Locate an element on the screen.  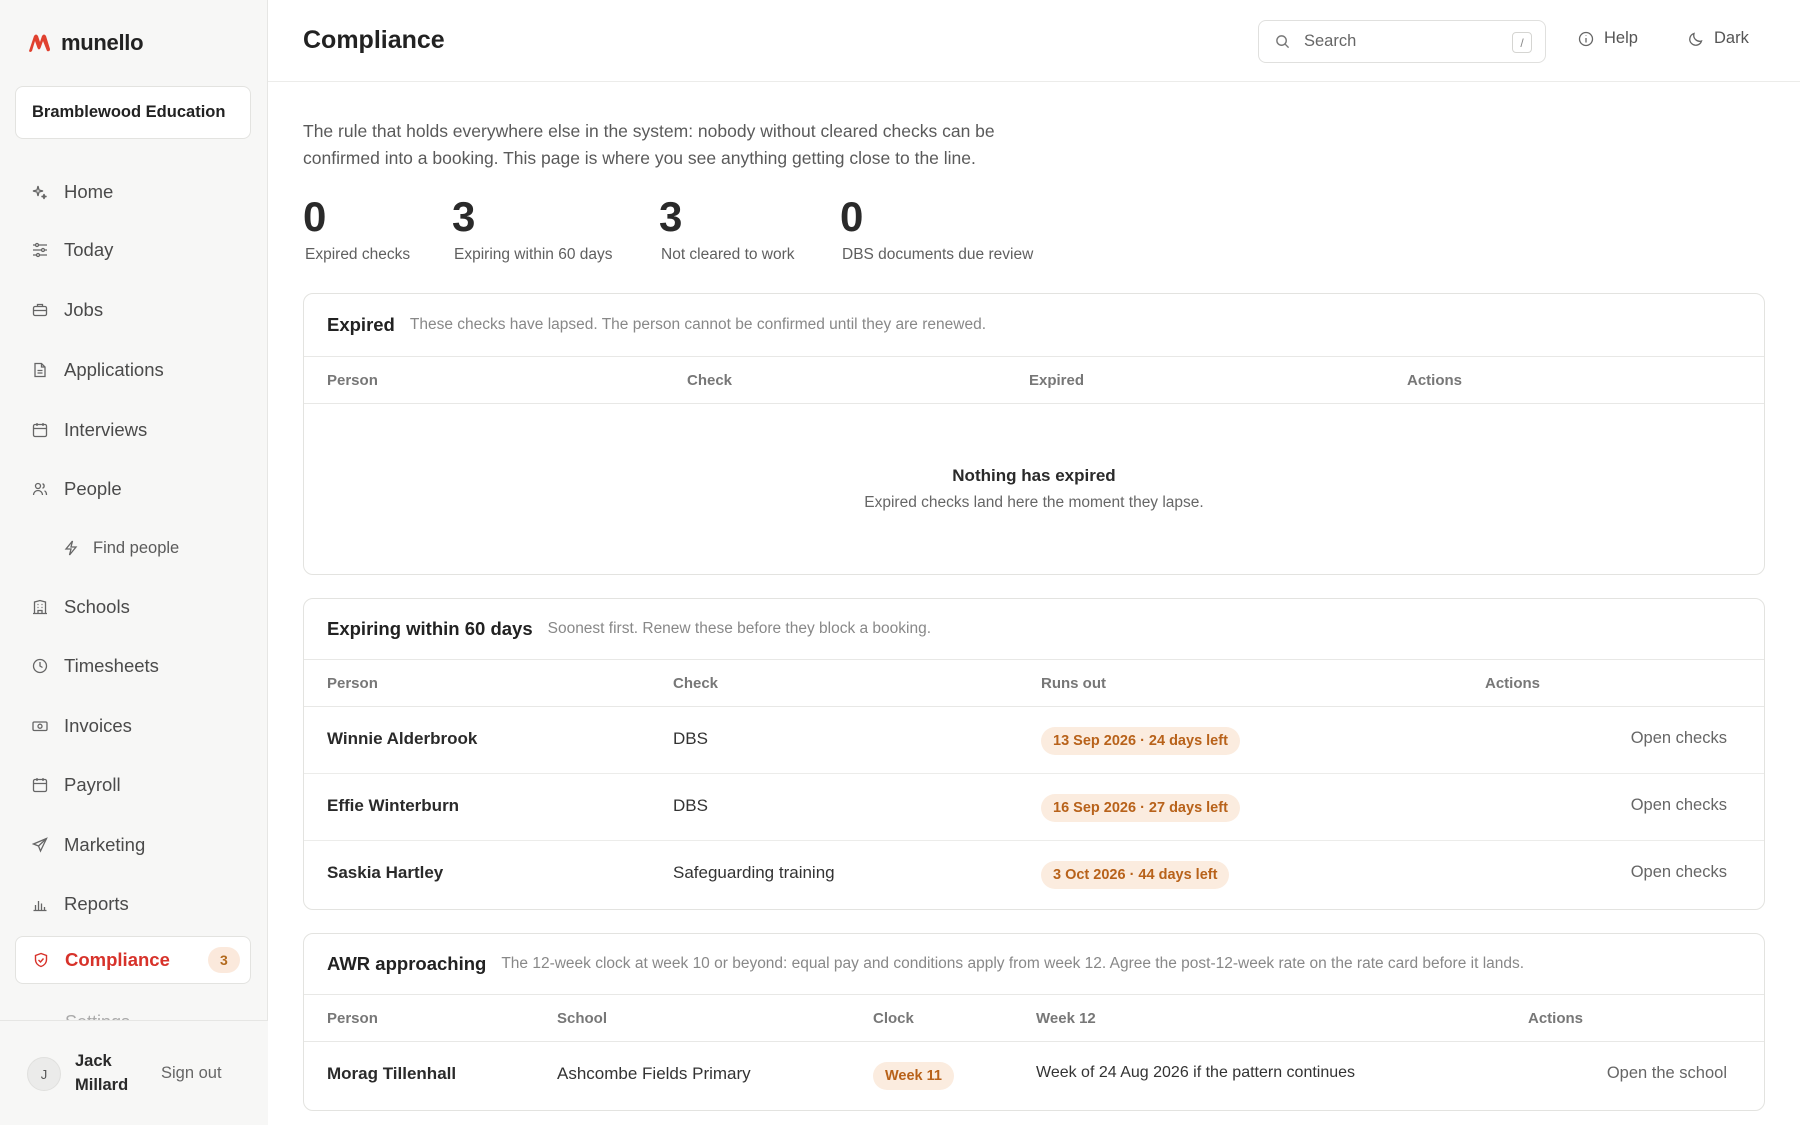
nav-label: People is located at coordinates (93, 488).